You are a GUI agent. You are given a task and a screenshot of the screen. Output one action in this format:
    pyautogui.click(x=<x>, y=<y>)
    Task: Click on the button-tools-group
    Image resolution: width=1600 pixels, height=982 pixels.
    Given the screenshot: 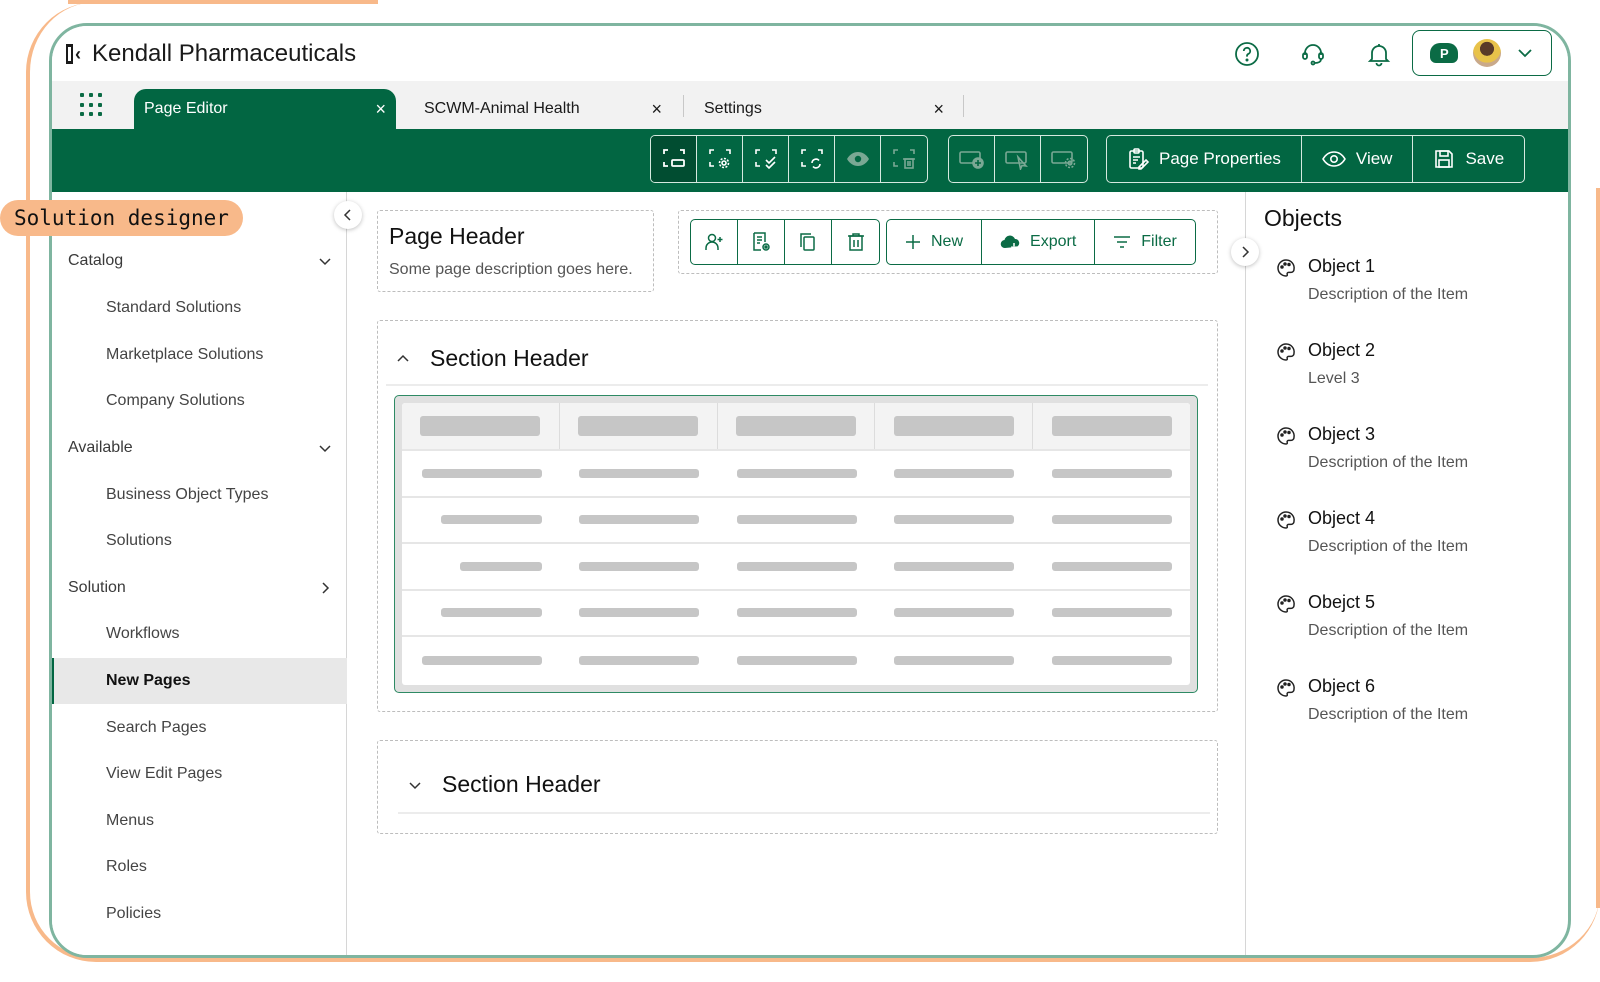 What is the action you would take?
    pyautogui.click(x=1018, y=159)
    